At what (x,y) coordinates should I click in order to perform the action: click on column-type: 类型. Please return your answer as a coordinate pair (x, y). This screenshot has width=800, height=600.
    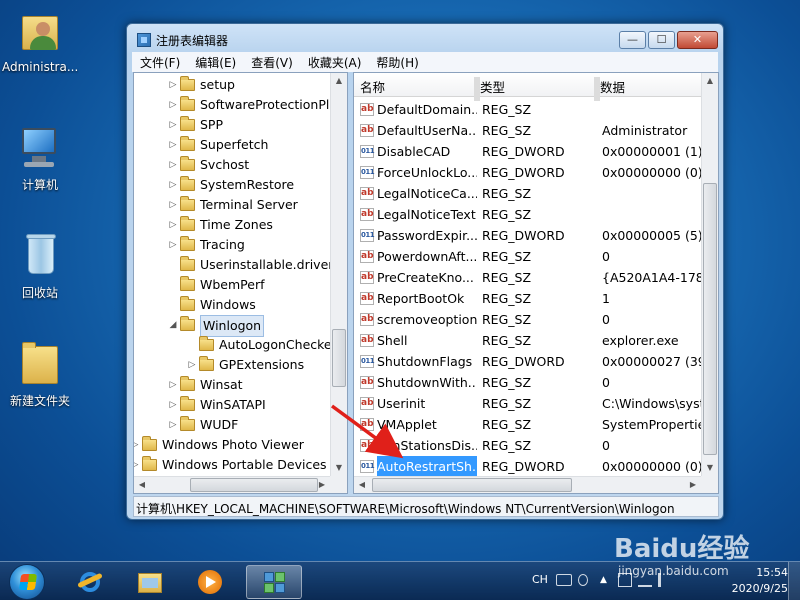
    Looking at the image, I should click on (489, 86).